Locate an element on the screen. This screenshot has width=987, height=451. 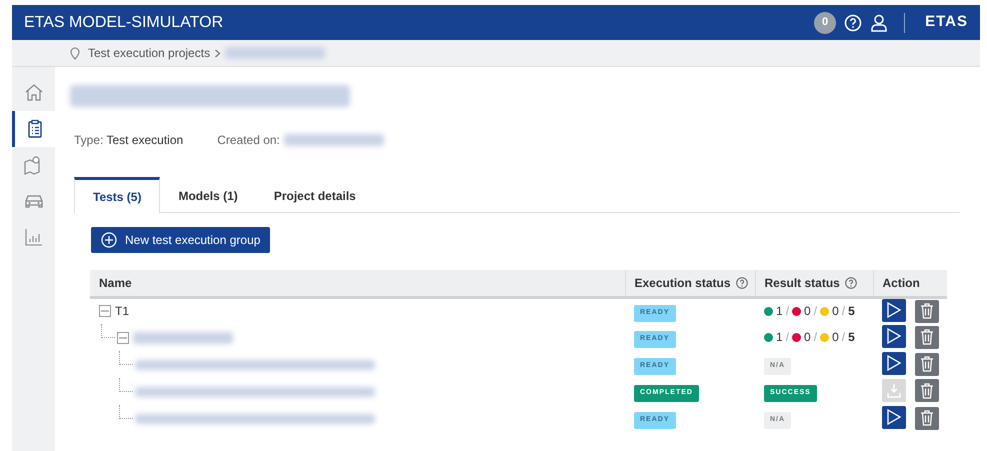
project-type: Type: Test execution is located at coordinates (129, 140).